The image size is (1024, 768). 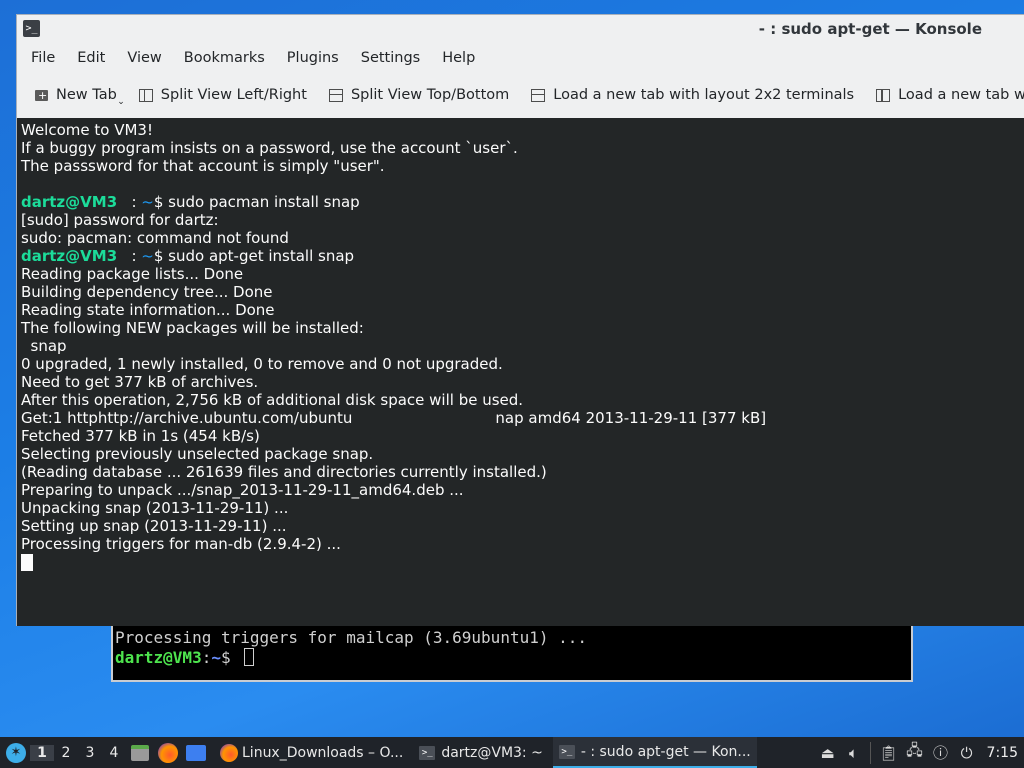 What do you see at coordinates (967, 753) in the screenshot?
I see `power-icon: ⏻` at bounding box center [967, 753].